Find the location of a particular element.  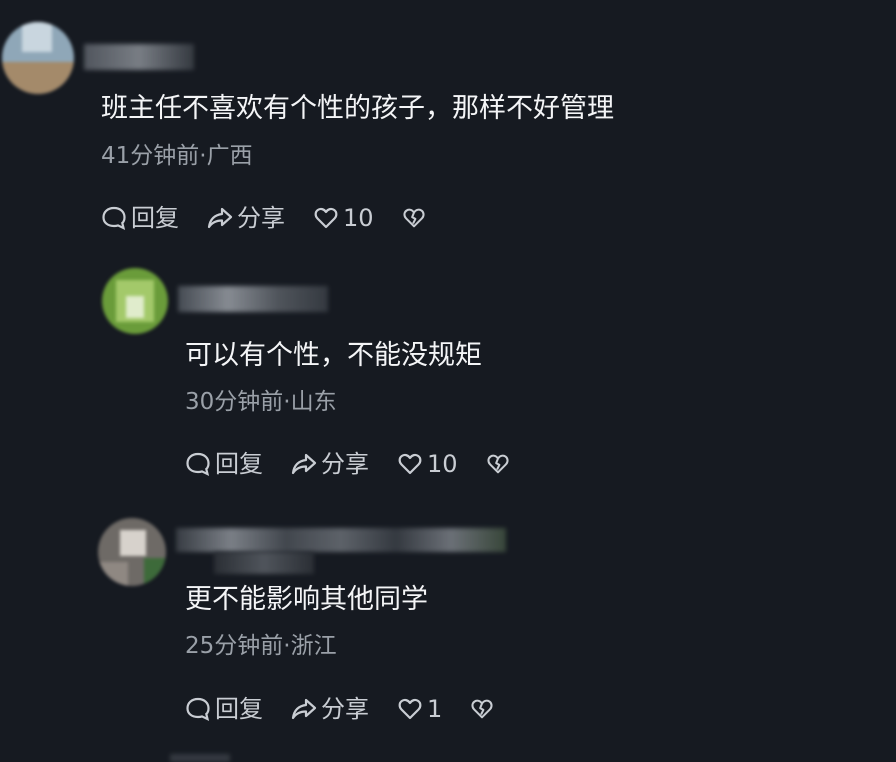

comment-text: 班主任不喜欢有个性的孩子，那样不好管理 is located at coordinates (357, 108).